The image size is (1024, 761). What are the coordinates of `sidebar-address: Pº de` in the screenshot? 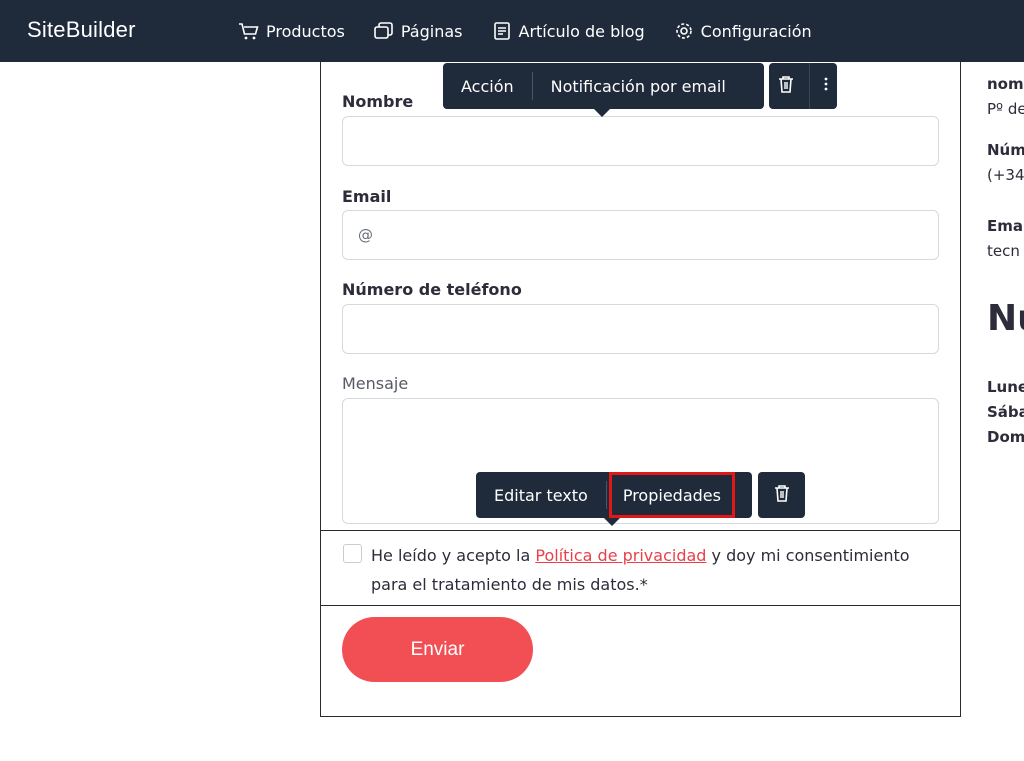 It's located at (1005, 109).